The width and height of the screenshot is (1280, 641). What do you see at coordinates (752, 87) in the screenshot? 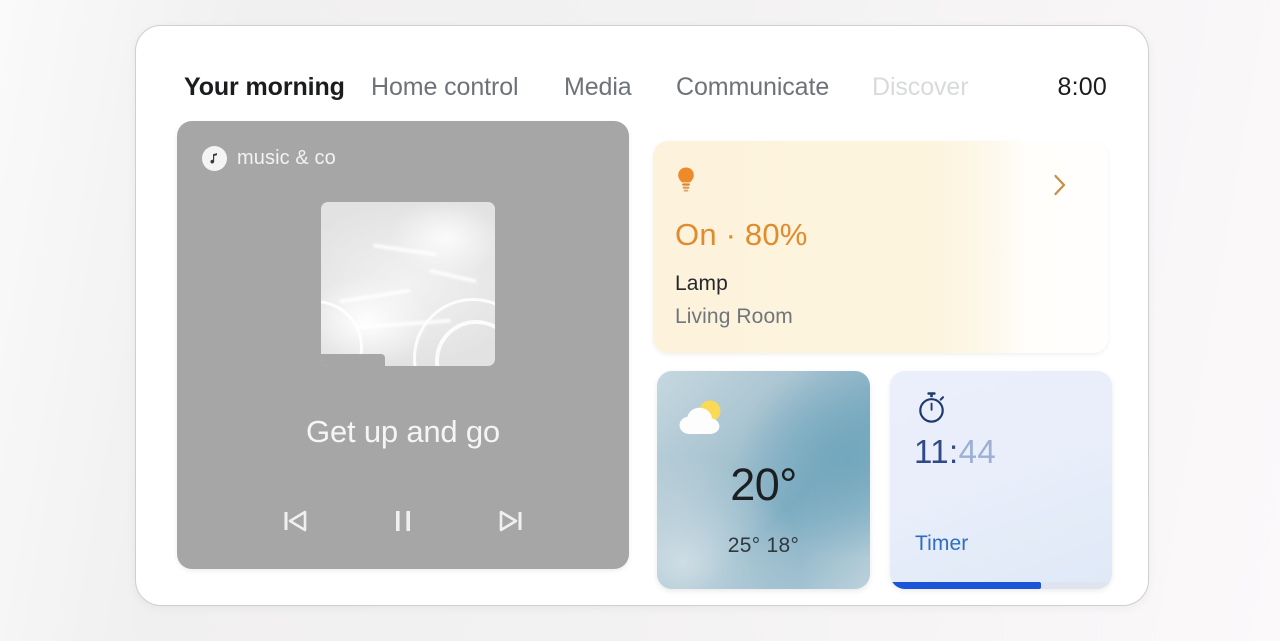
I see `nav-tab-communicate: Communicate` at bounding box center [752, 87].